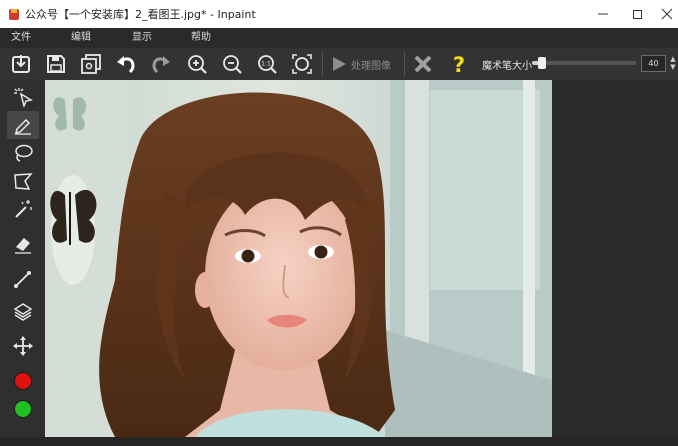 The height and width of the screenshot is (446, 678). I want to click on redo-icon, so click(161, 65).